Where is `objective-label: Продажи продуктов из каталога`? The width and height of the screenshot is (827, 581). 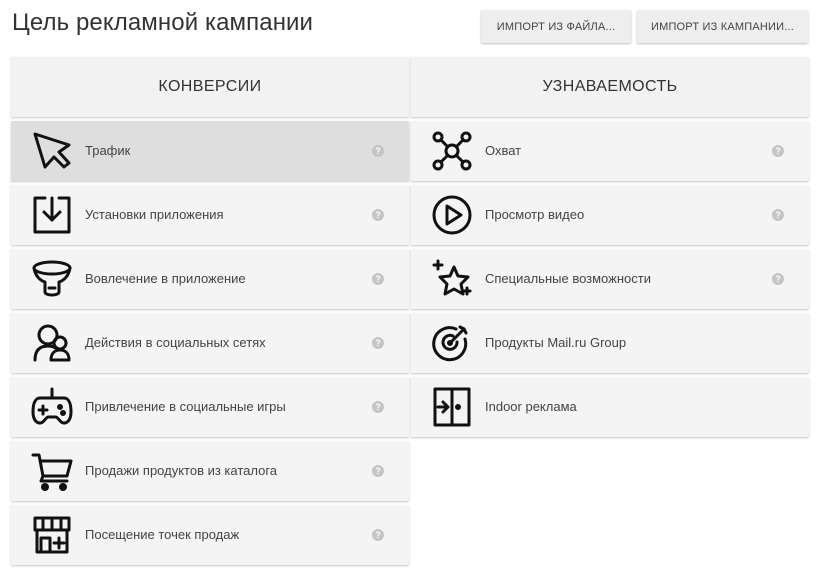 objective-label: Продажи продуктов из каталога is located at coordinates (181, 470).